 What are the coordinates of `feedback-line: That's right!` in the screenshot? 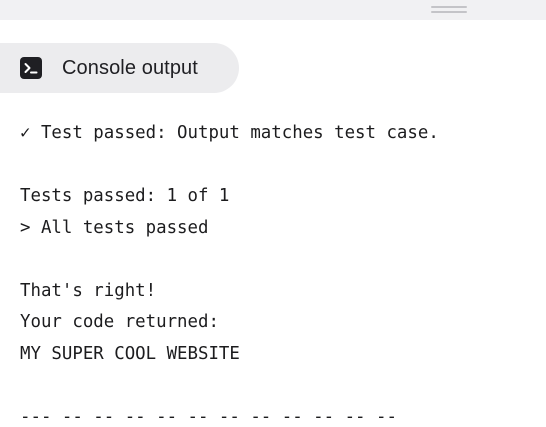 It's located at (88, 290).